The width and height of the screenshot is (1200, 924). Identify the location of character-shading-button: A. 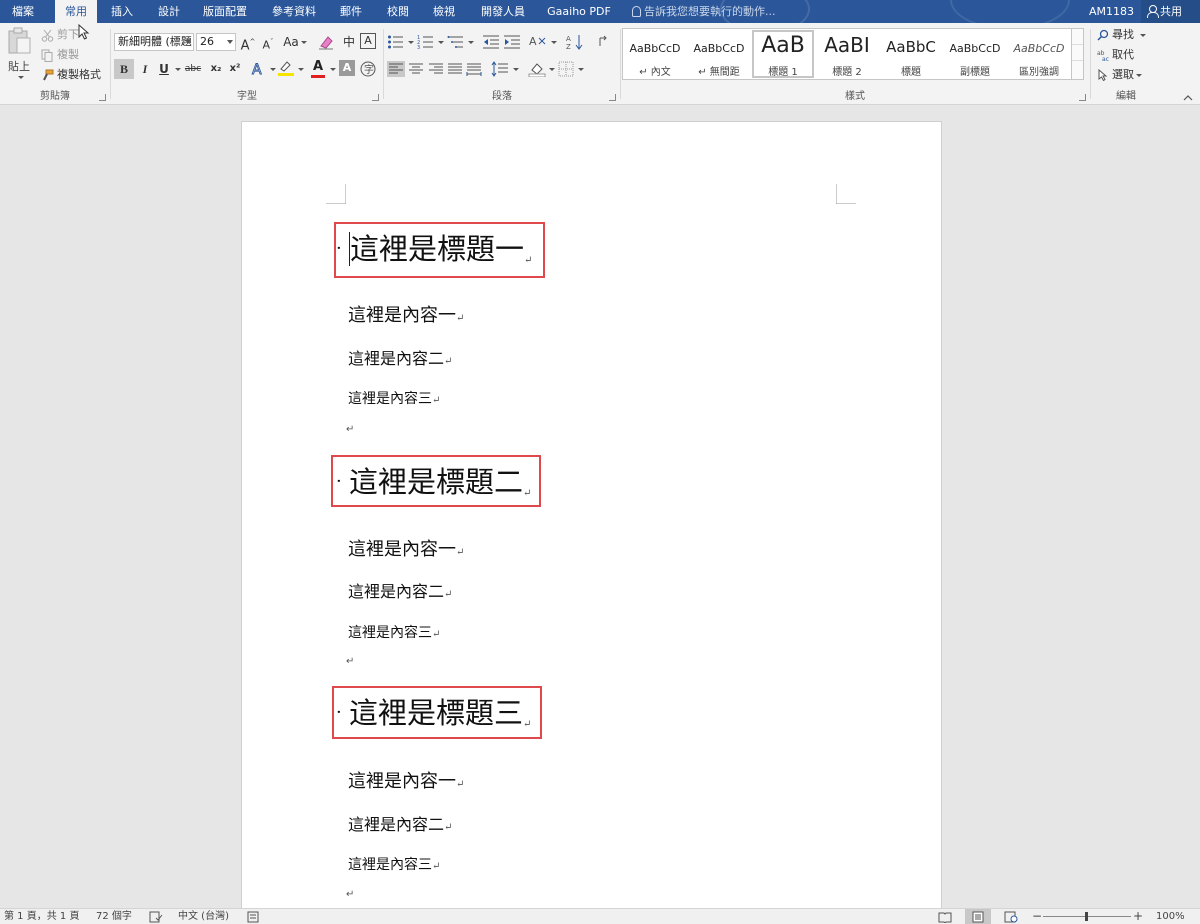
(347, 68).